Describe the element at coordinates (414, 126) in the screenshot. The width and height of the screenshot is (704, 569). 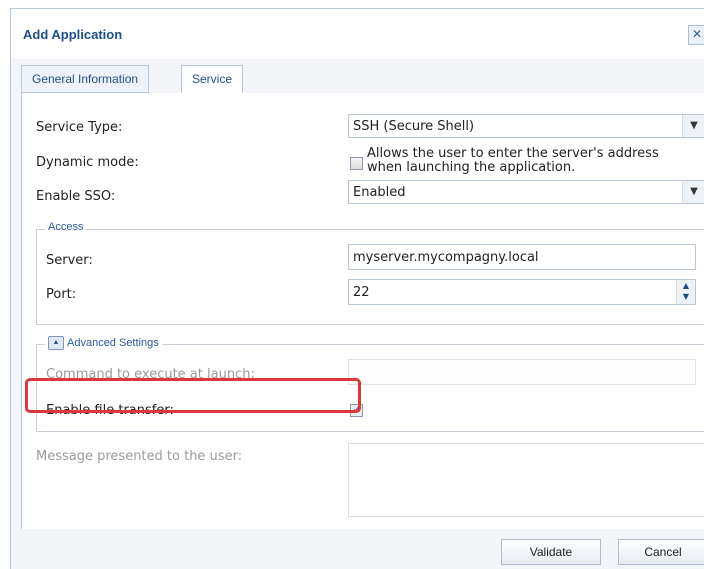
I see `service-type-value: SSH (Secure Shell)` at that location.